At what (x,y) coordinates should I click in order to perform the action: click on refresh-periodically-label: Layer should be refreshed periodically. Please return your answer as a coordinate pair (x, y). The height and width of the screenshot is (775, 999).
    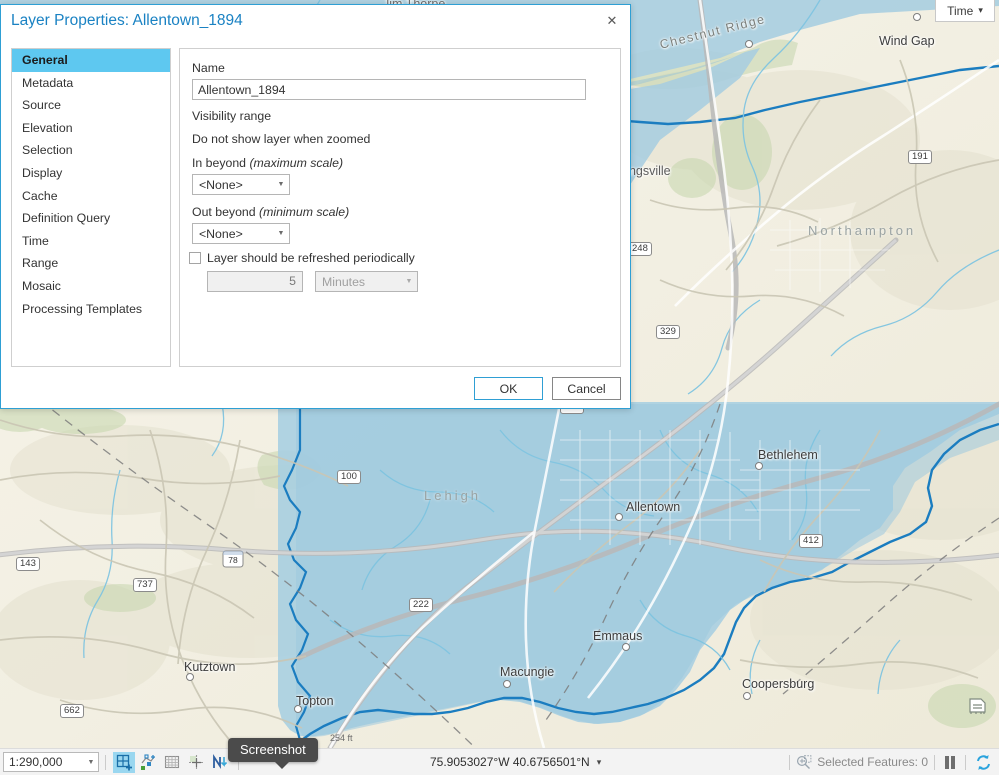
    Looking at the image, I should click on (311, 258).